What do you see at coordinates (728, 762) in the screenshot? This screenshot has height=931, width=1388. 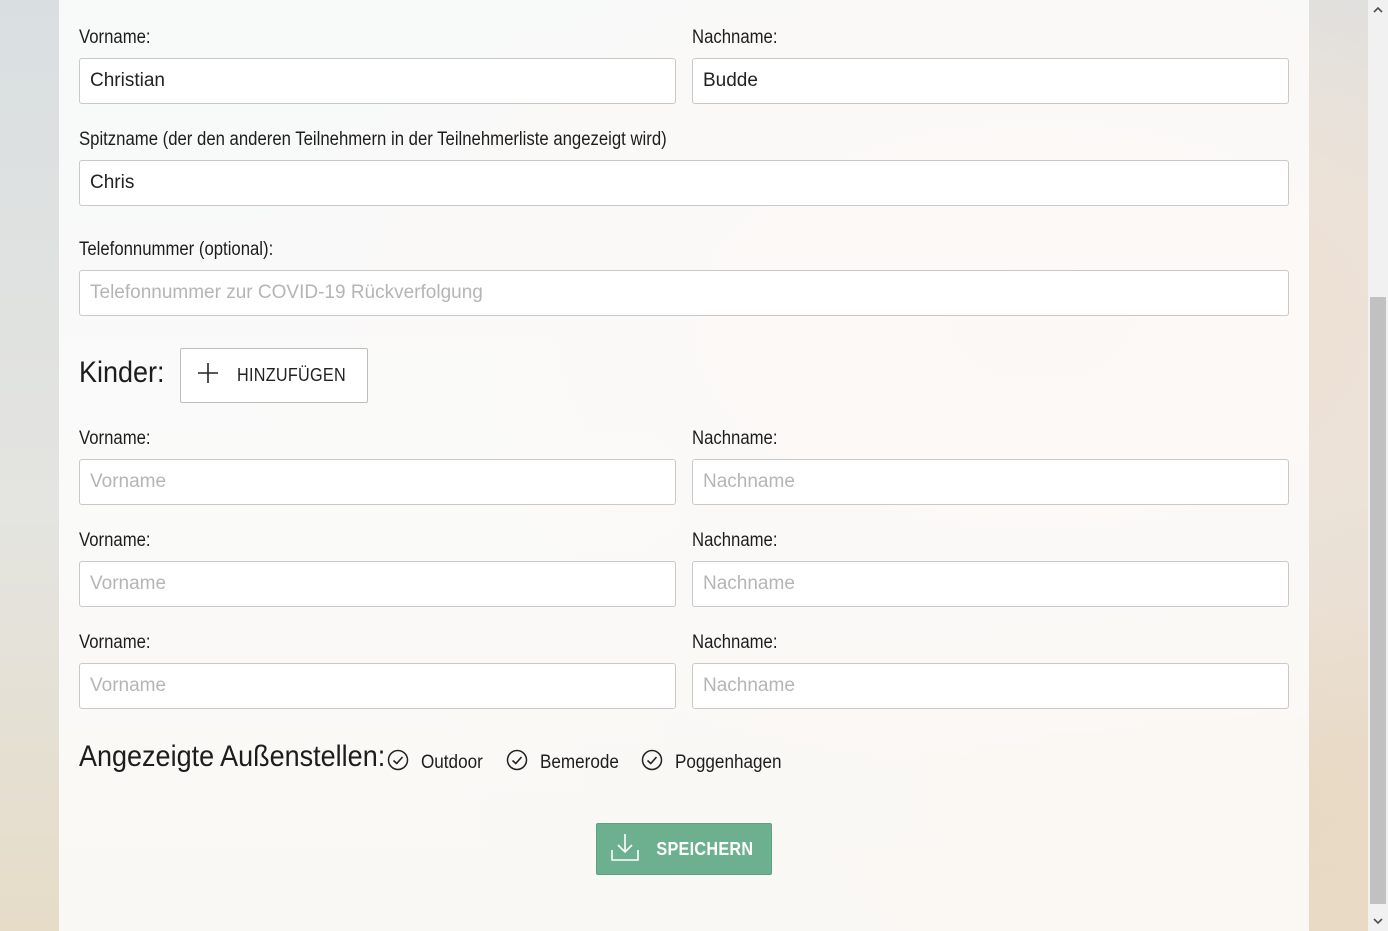 I see `location-label: Poggenhagen` at bounding box center [728, 762].